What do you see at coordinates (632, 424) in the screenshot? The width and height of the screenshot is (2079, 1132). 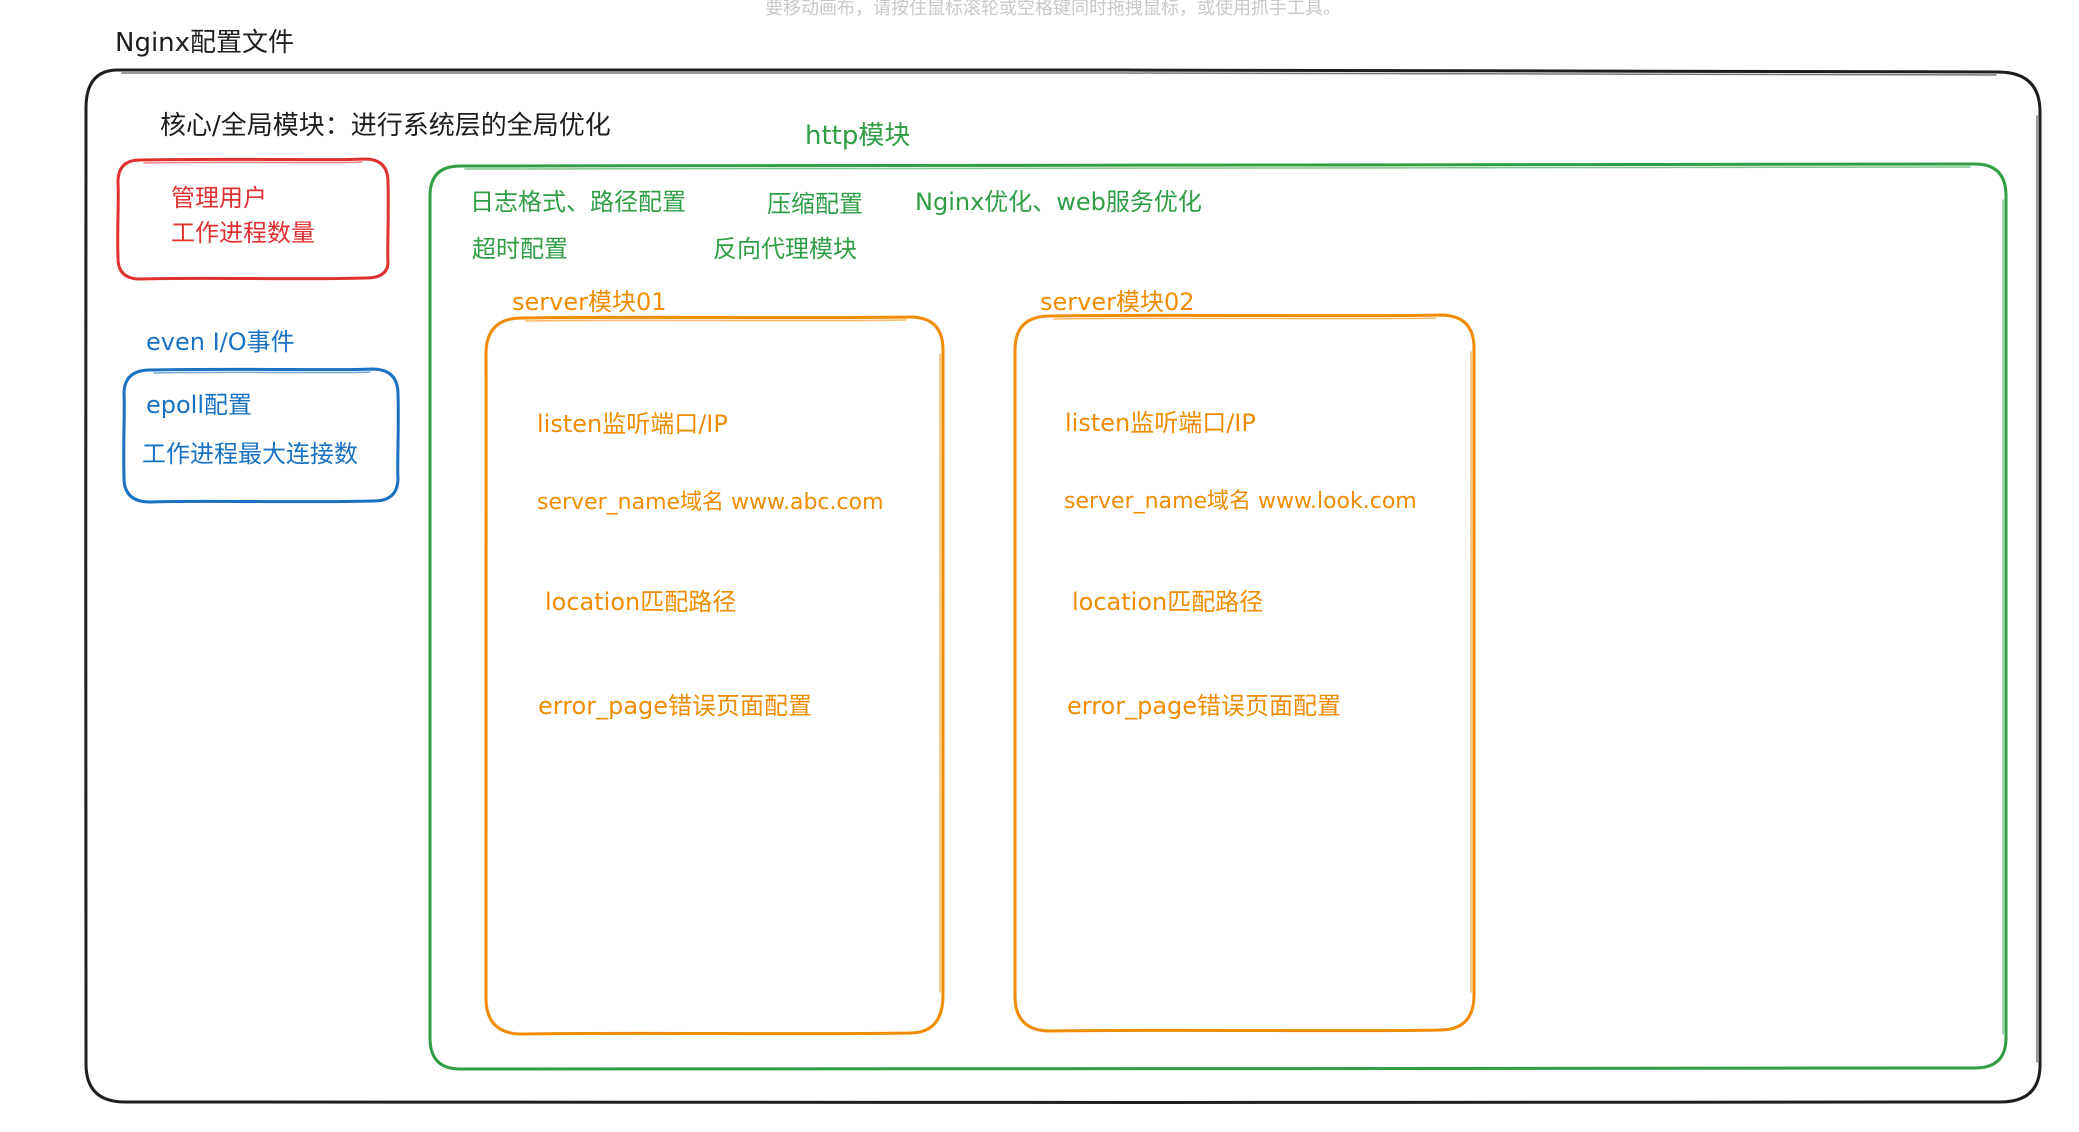 I see `server-01-listen-text: listen监听端口/IP` at bounding box center [632, 424].